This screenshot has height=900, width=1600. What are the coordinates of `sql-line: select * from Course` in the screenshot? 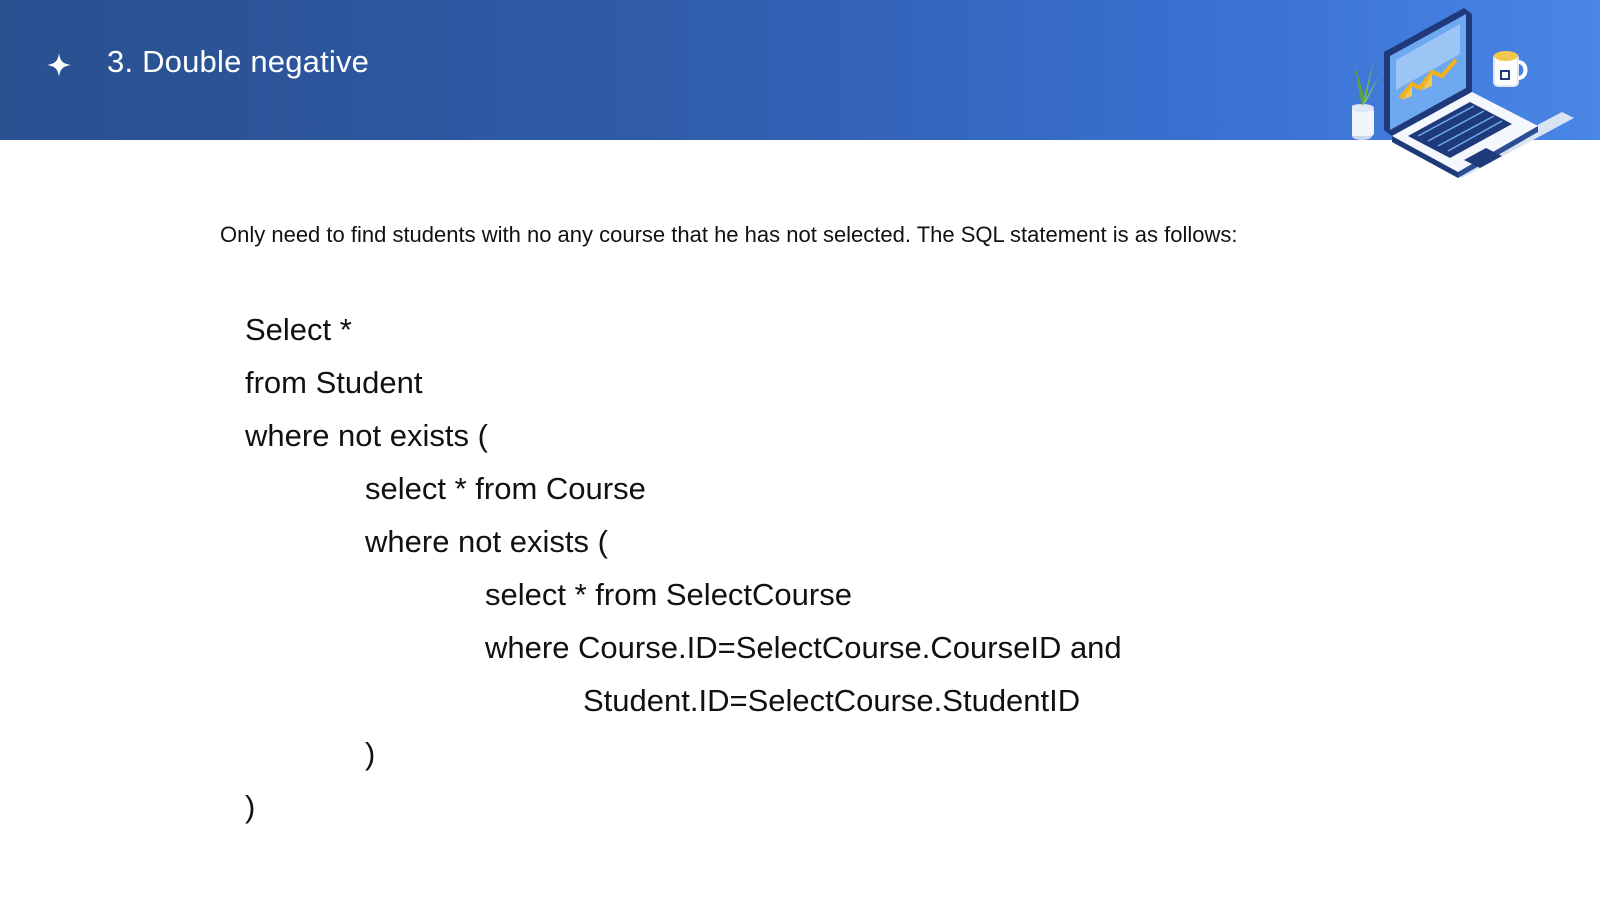 It's located at (505, 488).